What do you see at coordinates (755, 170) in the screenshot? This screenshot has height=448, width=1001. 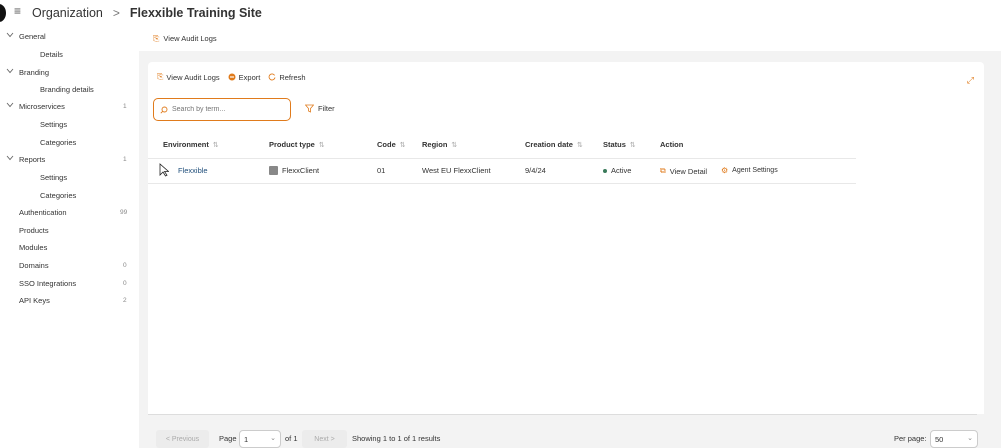 I see `button-label: Agent Settings` at bounding box center [755, 170].